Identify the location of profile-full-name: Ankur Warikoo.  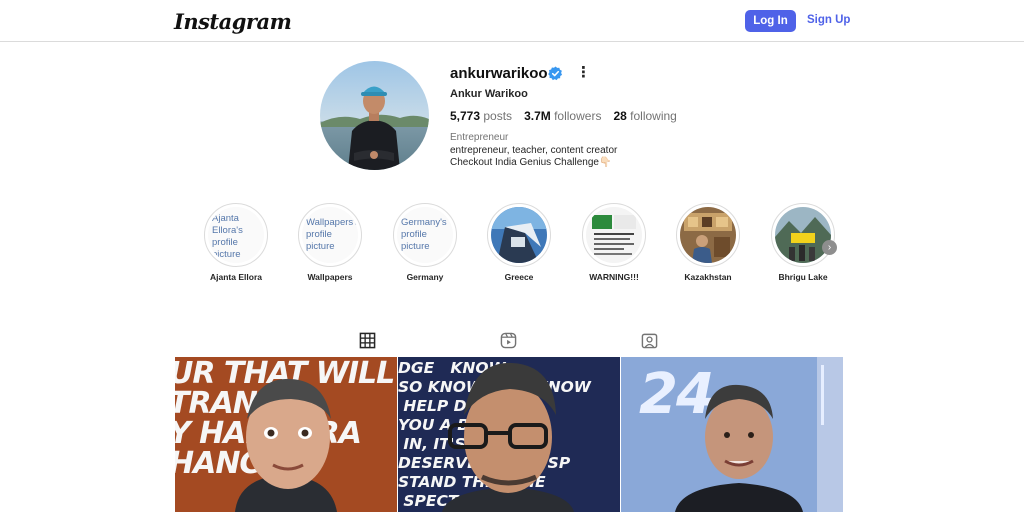
(489, 94).